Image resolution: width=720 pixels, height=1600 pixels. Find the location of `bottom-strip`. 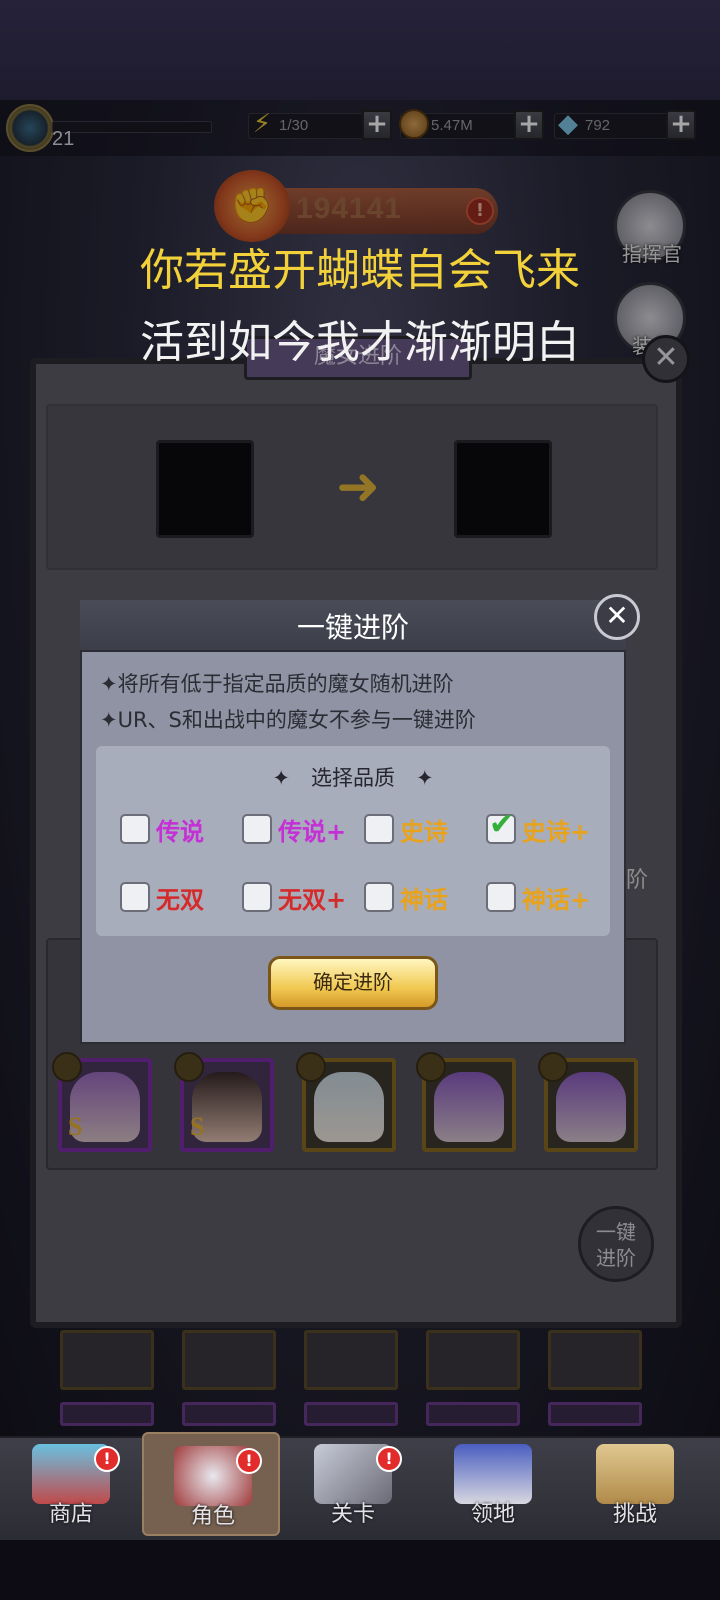

bottom-strip is located at coordinates (360, 1570).